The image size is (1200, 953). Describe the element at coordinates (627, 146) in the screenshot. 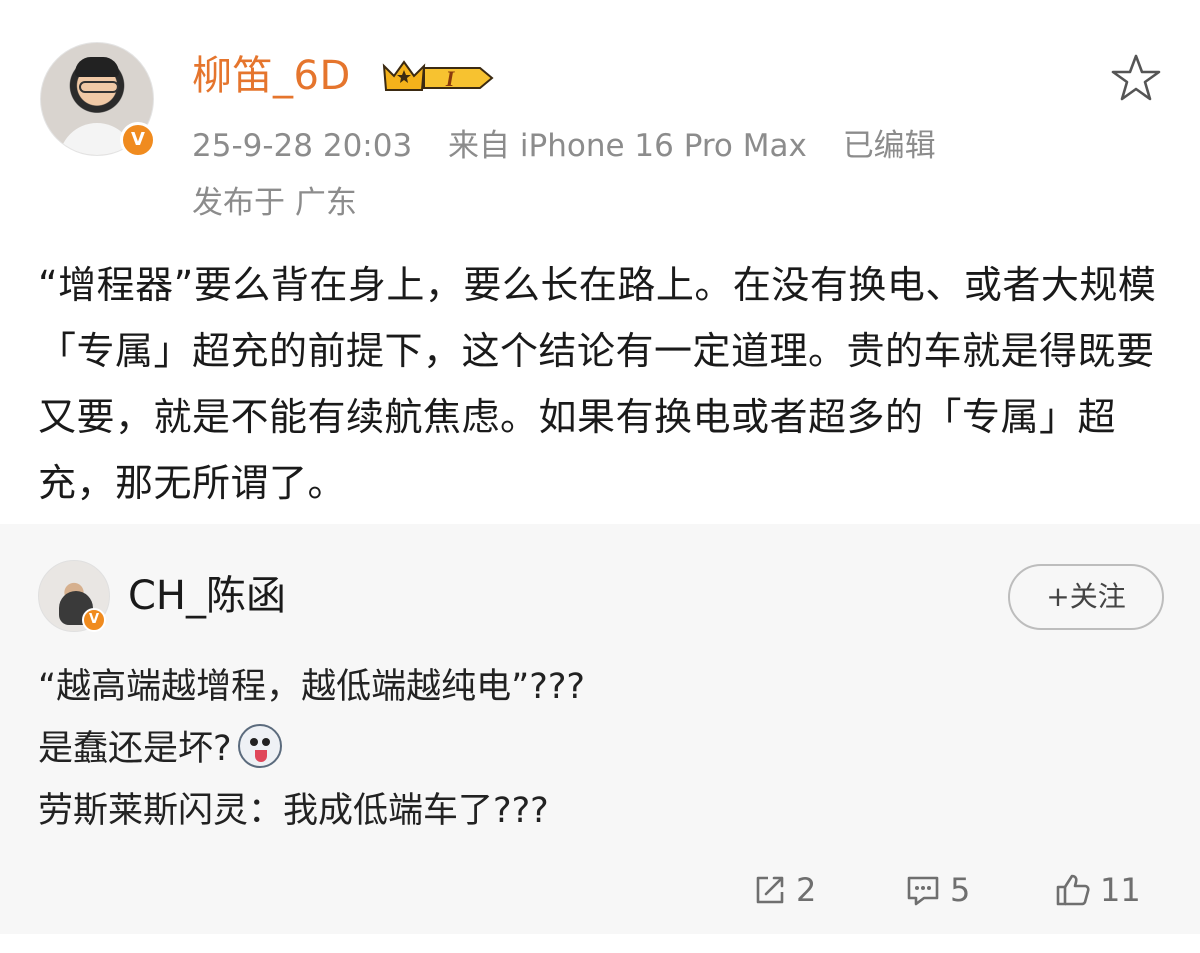

I see `post-source: 来自 iPhone 16 Pro Max` at that location.